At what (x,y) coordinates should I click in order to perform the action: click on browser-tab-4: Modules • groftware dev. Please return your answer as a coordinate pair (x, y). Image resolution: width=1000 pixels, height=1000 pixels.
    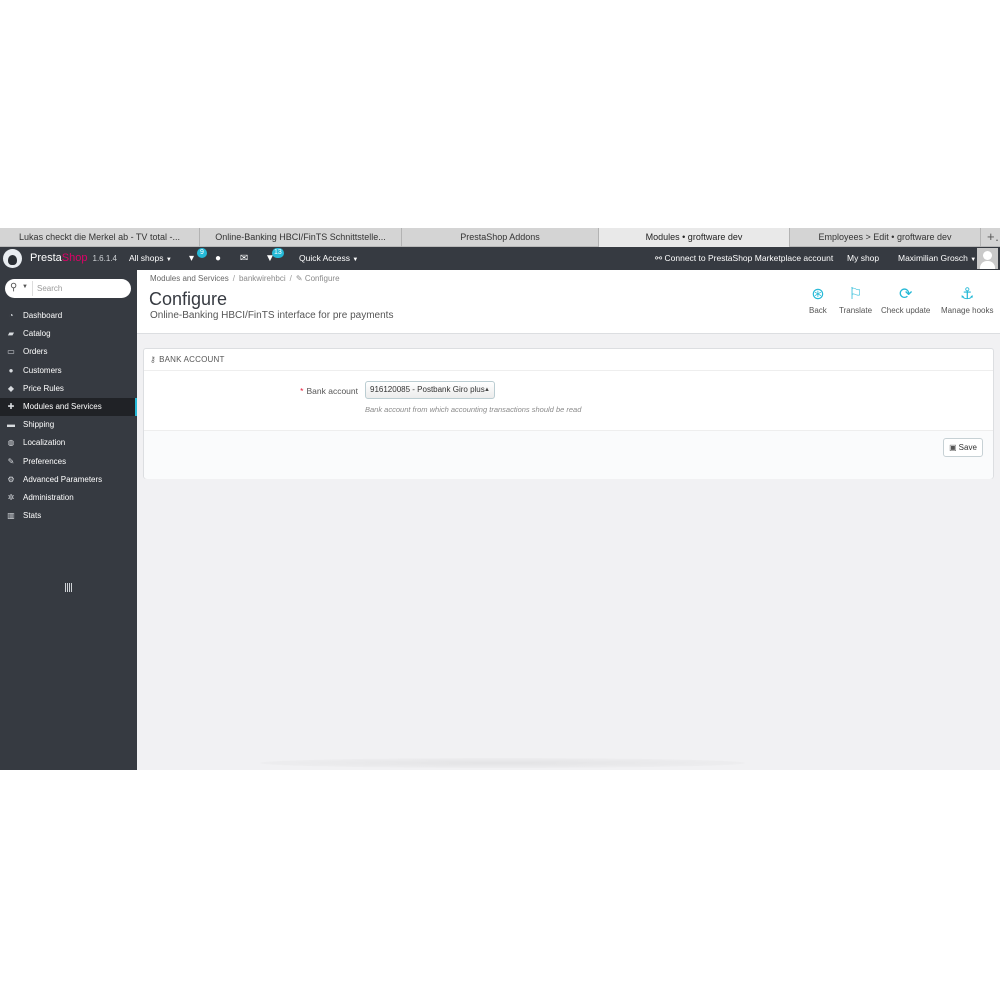
    Looking at the image, I should click on (694, 237).